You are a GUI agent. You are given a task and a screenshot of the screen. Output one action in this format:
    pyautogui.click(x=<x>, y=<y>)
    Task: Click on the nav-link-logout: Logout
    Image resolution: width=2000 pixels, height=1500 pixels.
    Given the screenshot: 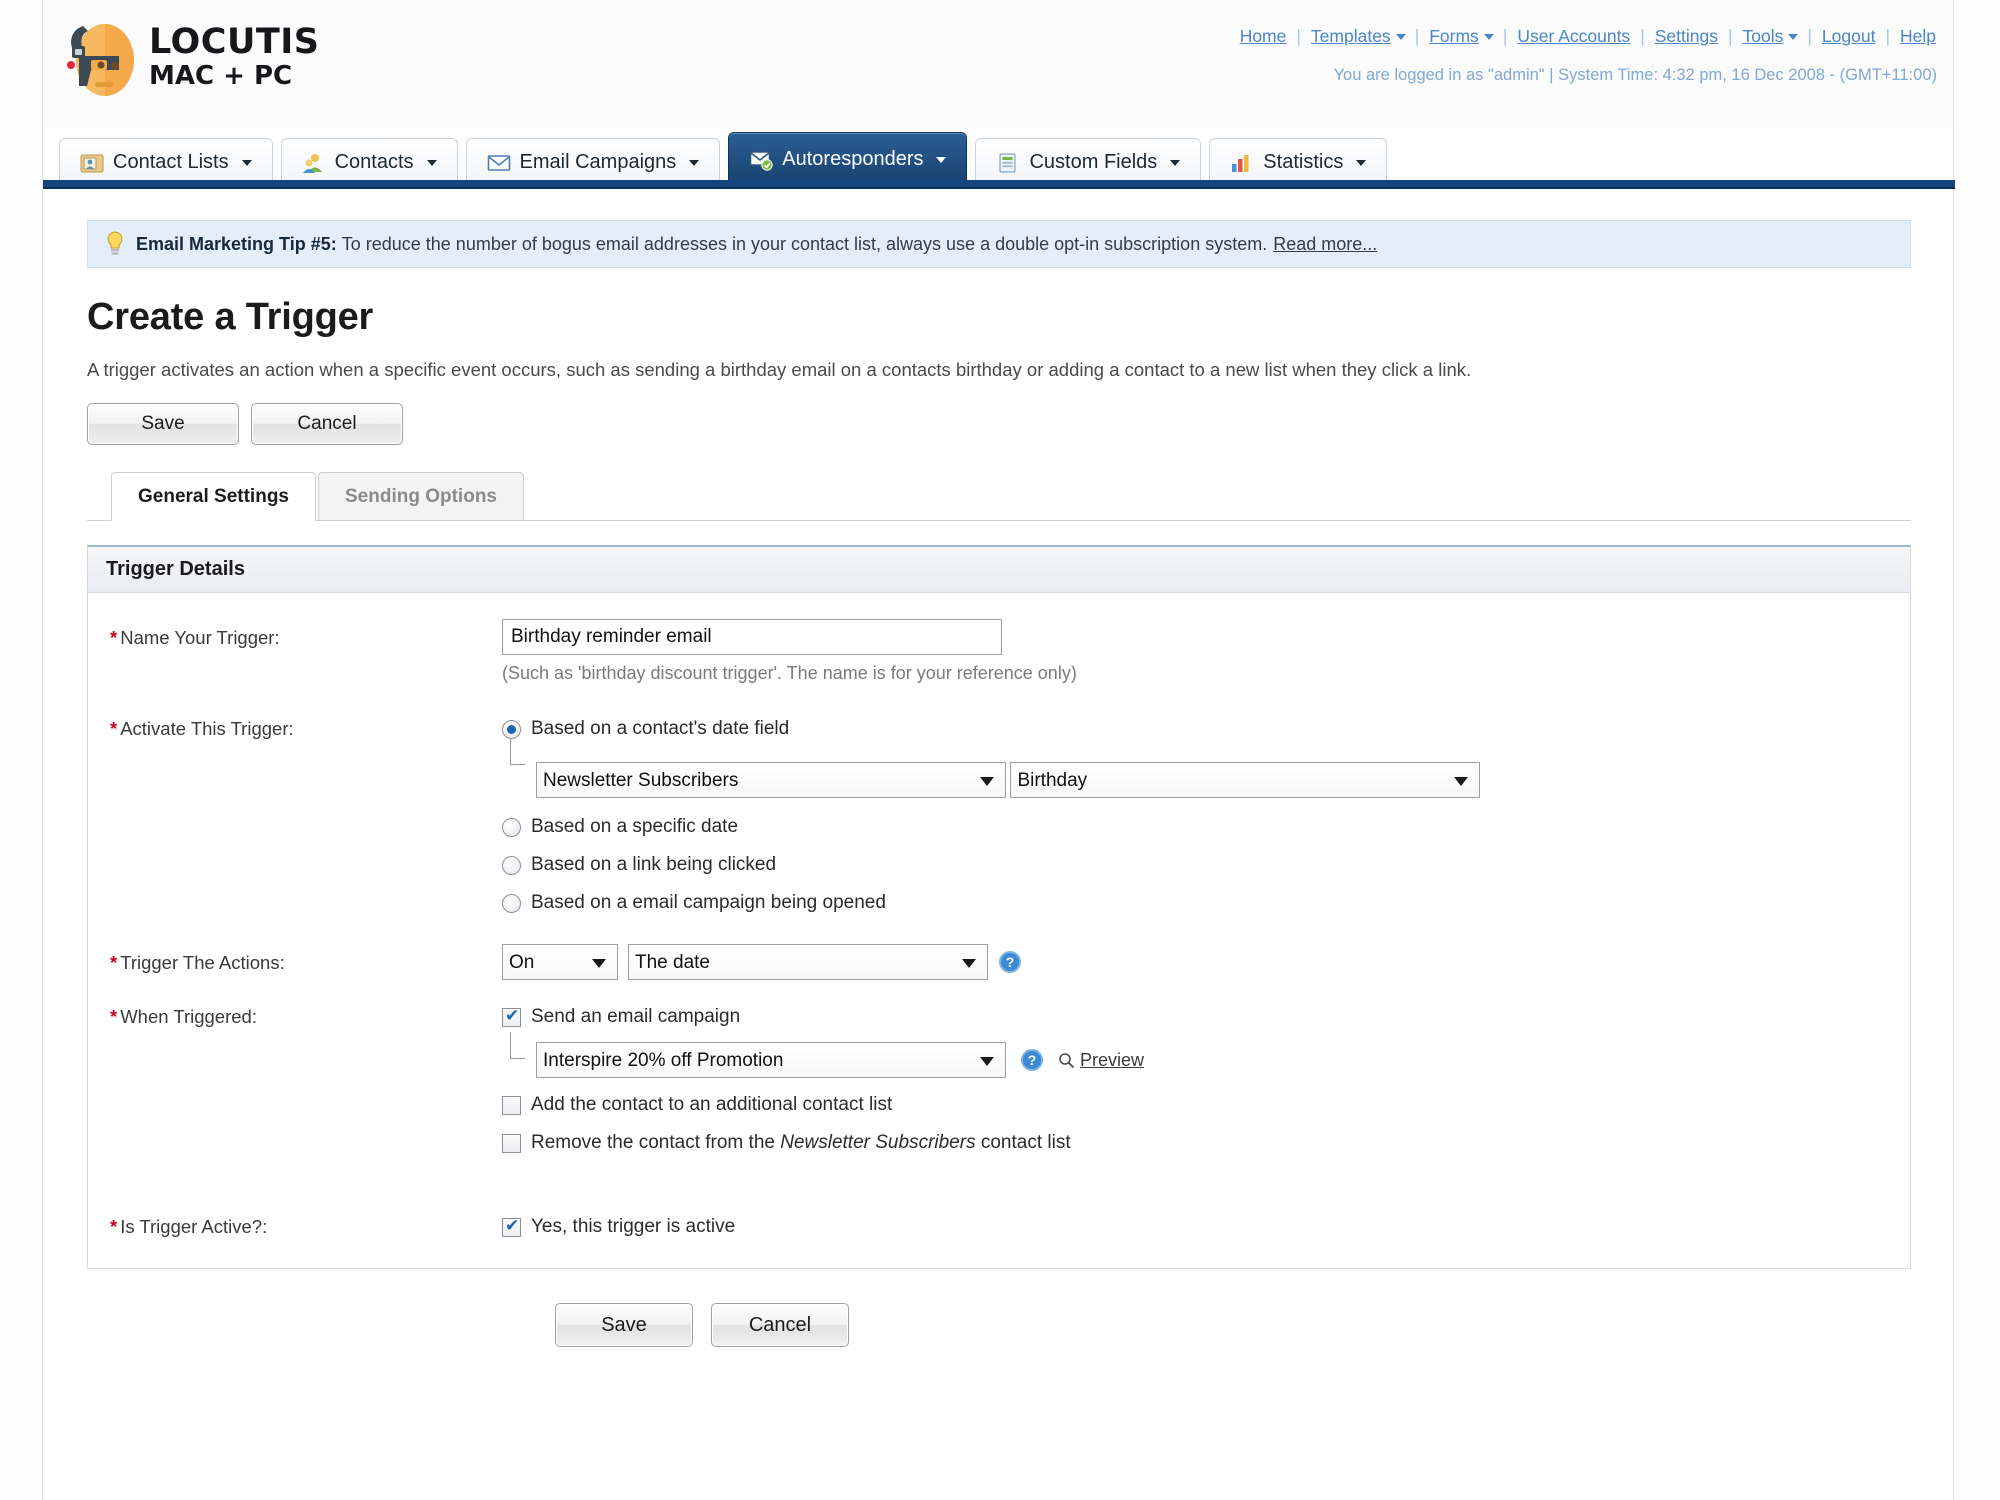 What is the action you would take?
    pyautogui.click(x=1849, y=36)
    